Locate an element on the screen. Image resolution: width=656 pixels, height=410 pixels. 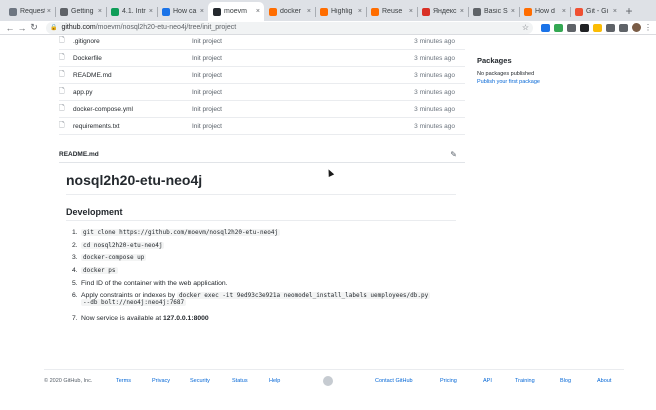
list-item: 3. docker-compose up is located at coordinates (272, 257).